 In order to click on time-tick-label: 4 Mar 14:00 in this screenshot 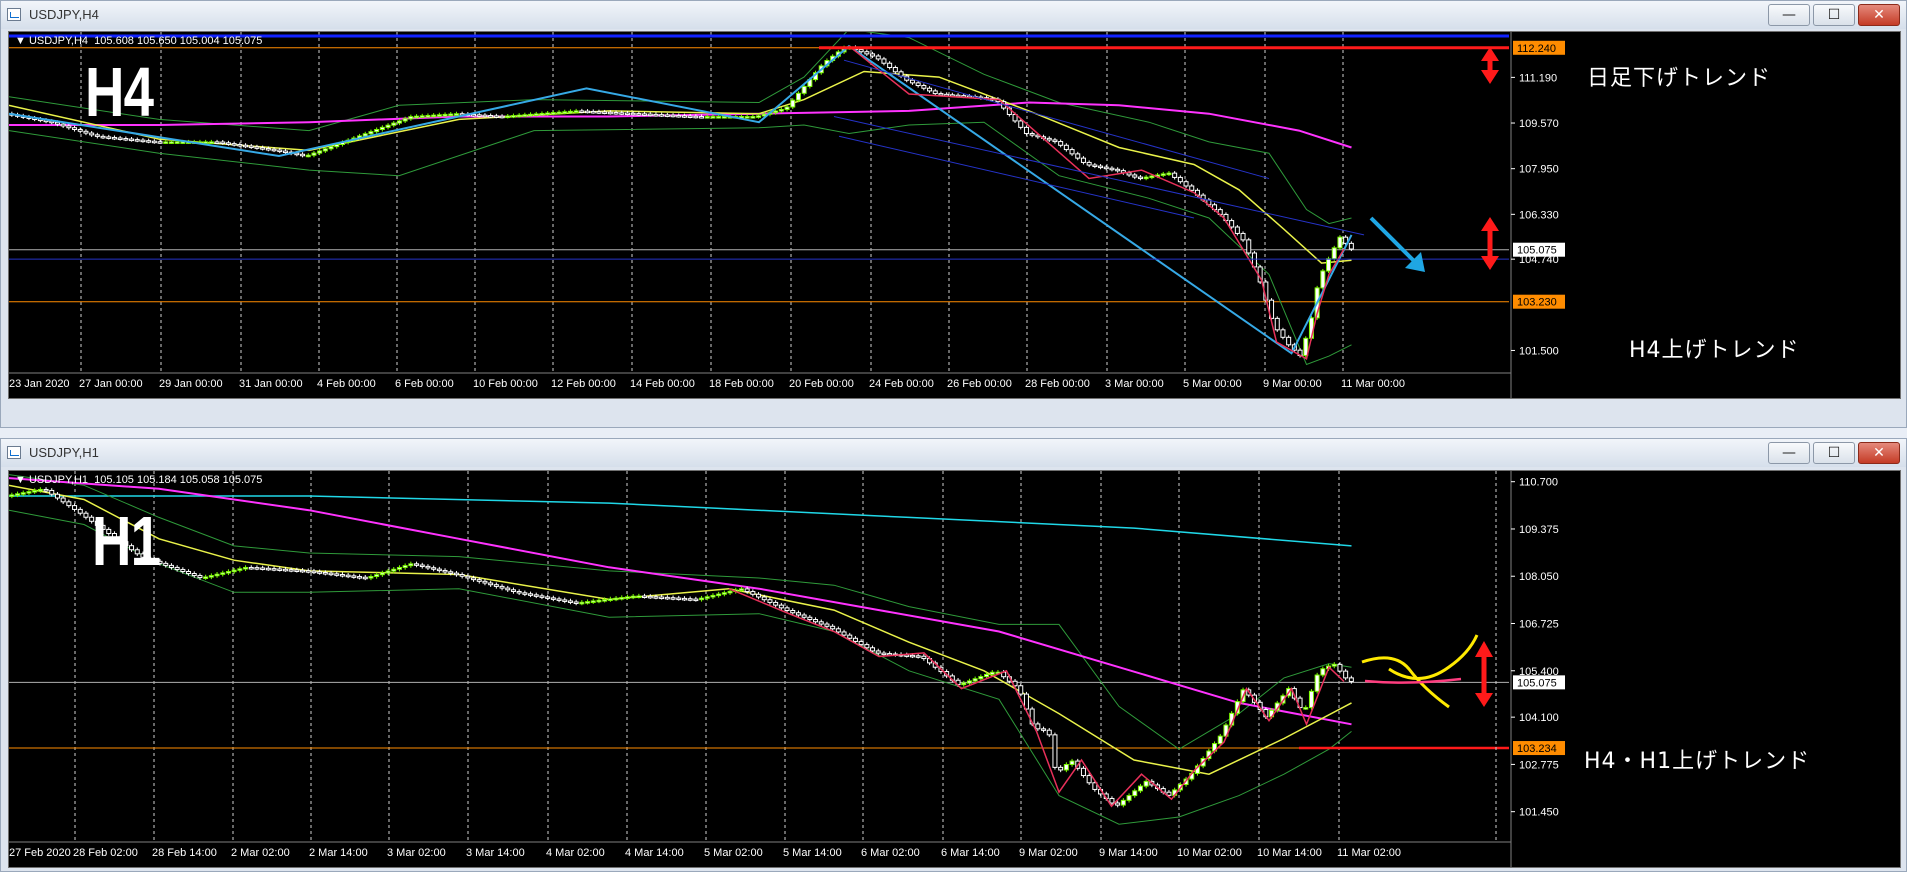, I will do `click(654, 853)`.